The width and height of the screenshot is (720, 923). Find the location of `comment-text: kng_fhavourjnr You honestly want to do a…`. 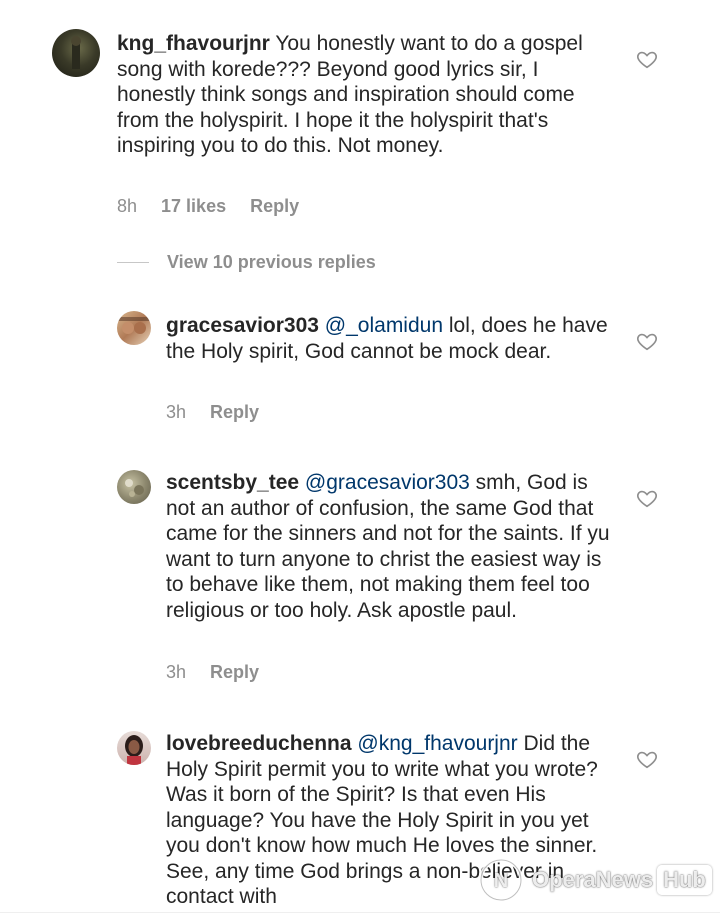

comment-text: kng_fhavourjnr You honestly want to do a… is located at coordinates (362, 95).